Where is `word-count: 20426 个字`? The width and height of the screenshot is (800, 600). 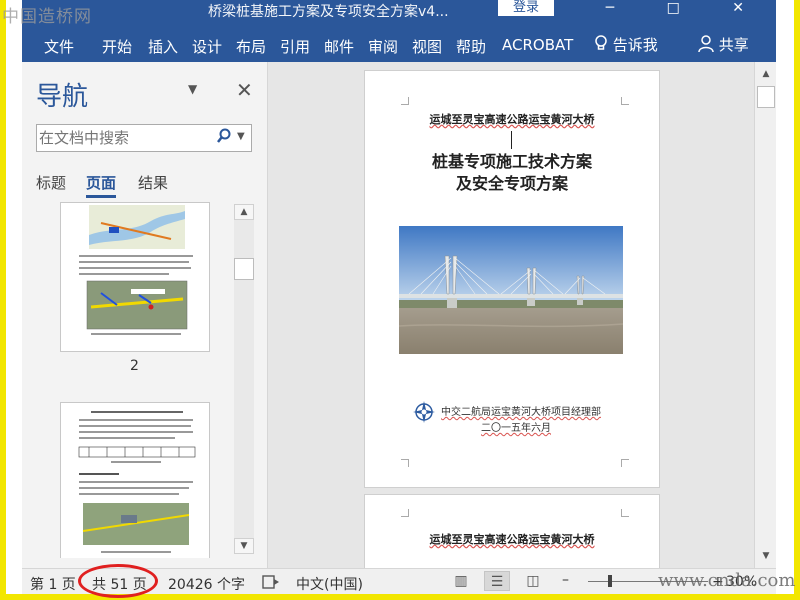
word-count: 20426 个字 is located at coordinates (206, 584).